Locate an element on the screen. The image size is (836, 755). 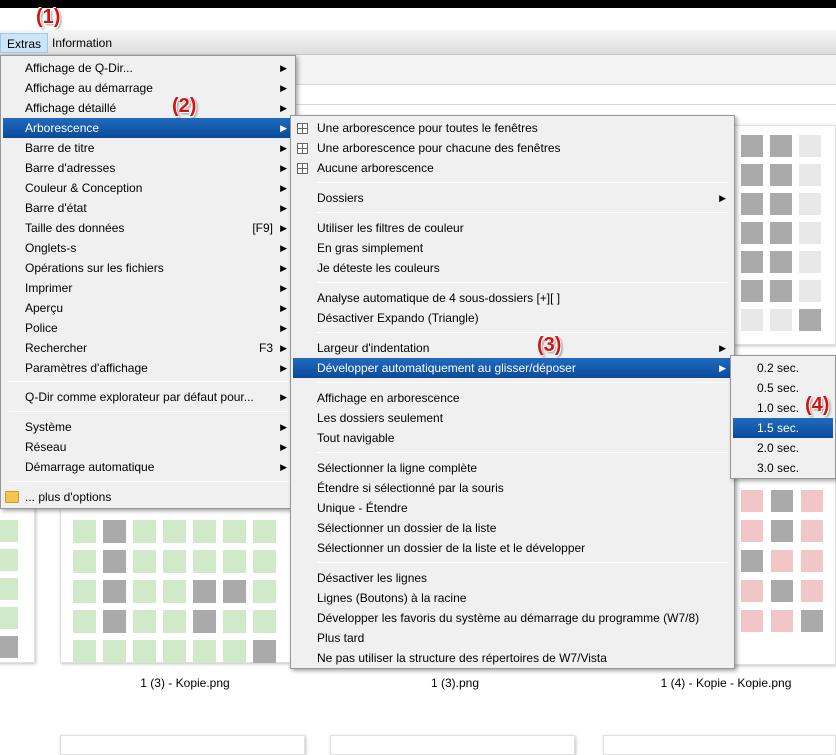
tree-item-selectionner-un-dossier-de-la-liste: Sélectionner un dossier de la liste is located at coordinates (512, 528).